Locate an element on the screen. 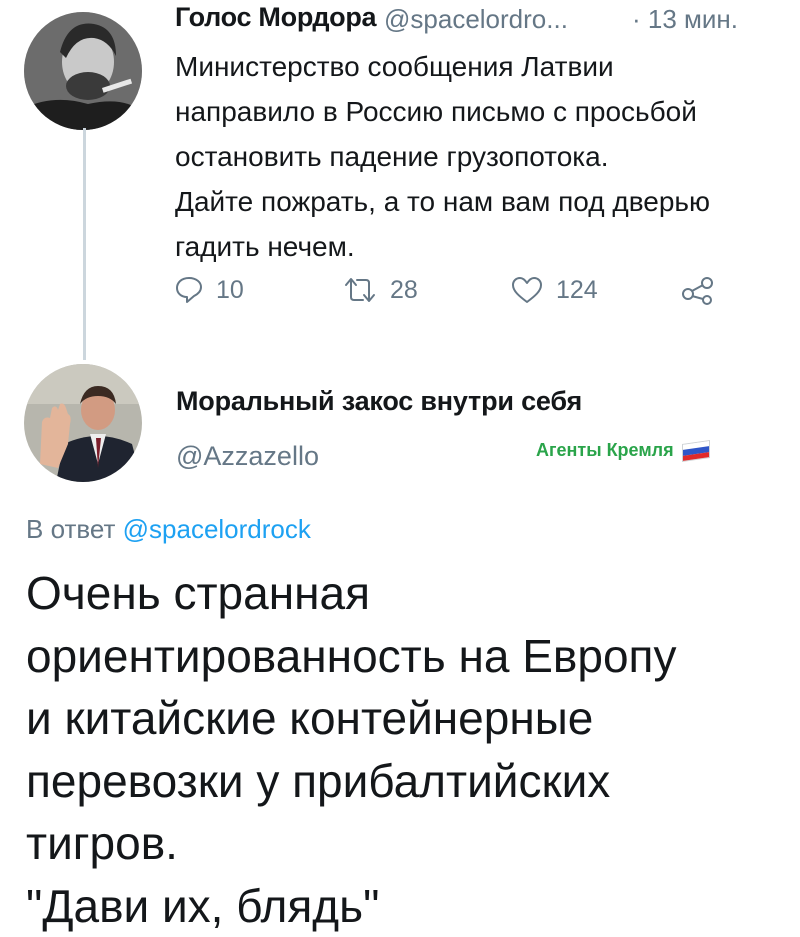 This screenshot has height=937, width=800. tweet-text-line: остановить падение грузопотока. is located at coordinates (487, 156).